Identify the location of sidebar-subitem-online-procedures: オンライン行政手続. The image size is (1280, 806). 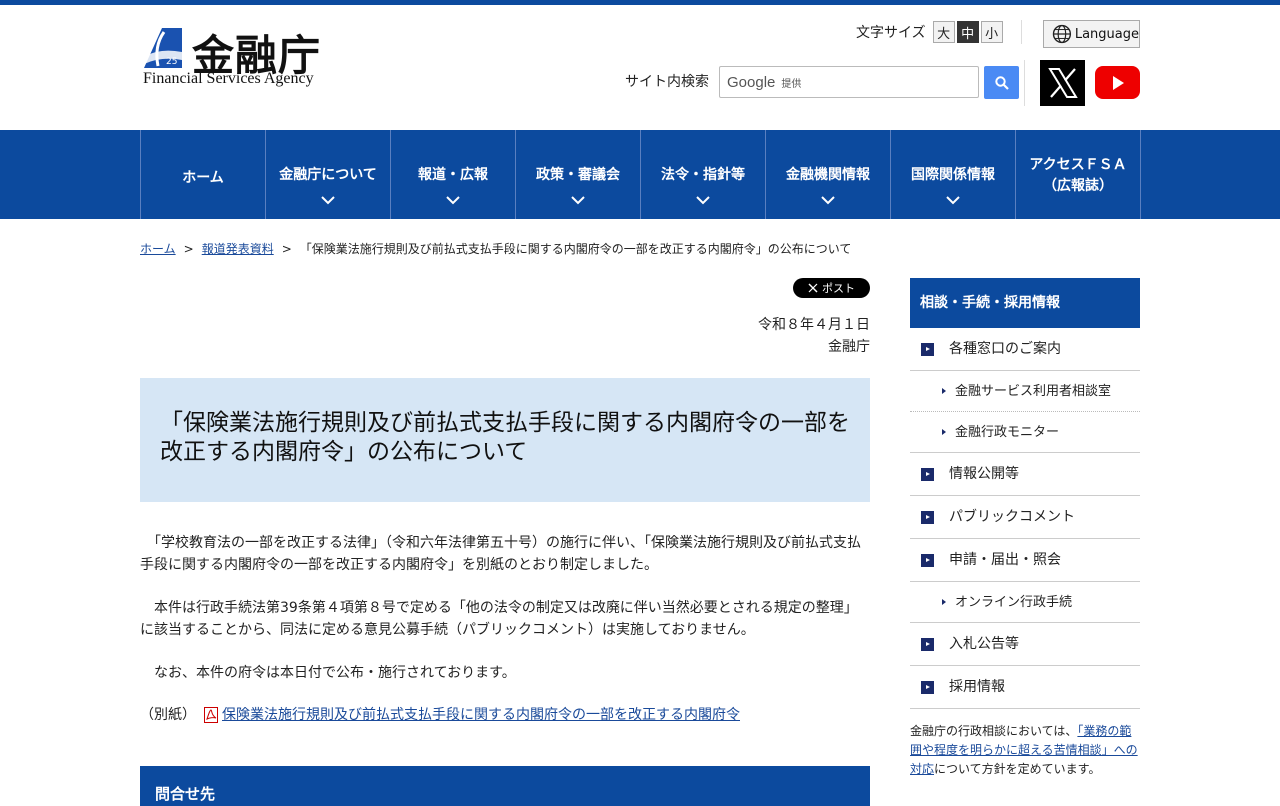
(1025, 602).